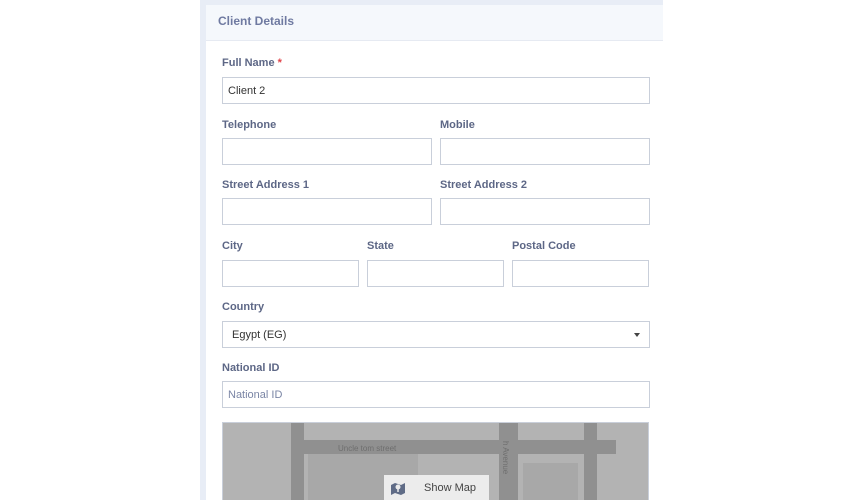 Image resolution: width=862 pixels, height=500 pixels. What do you see at coordinates (545, 151) in the screenshot?
I see `mobile-input` at bounding box center [545, 151].